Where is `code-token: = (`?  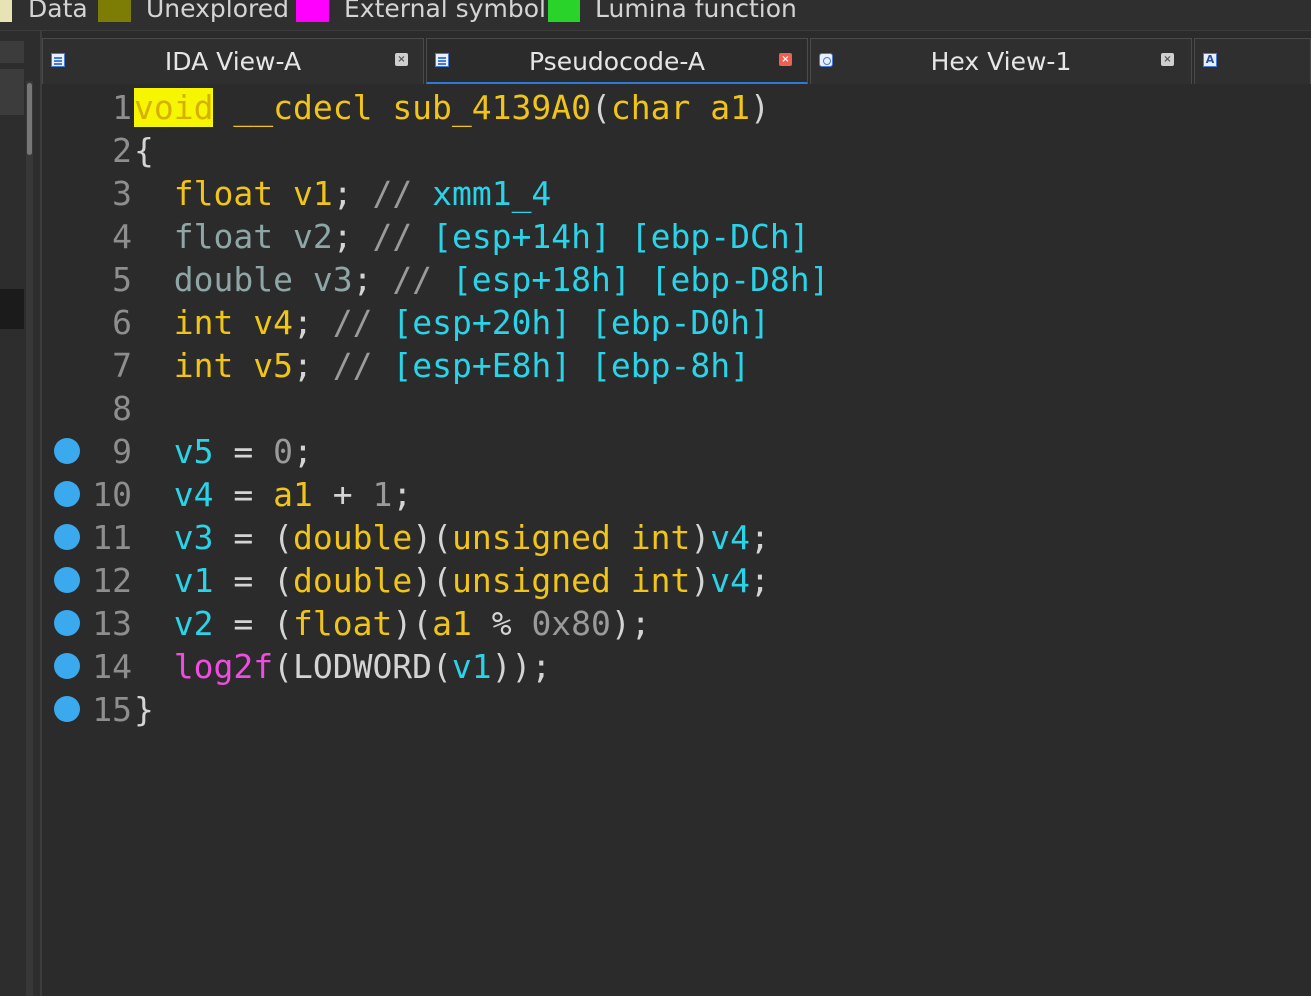
code-token: = ( is located at coordinates (253, 623).